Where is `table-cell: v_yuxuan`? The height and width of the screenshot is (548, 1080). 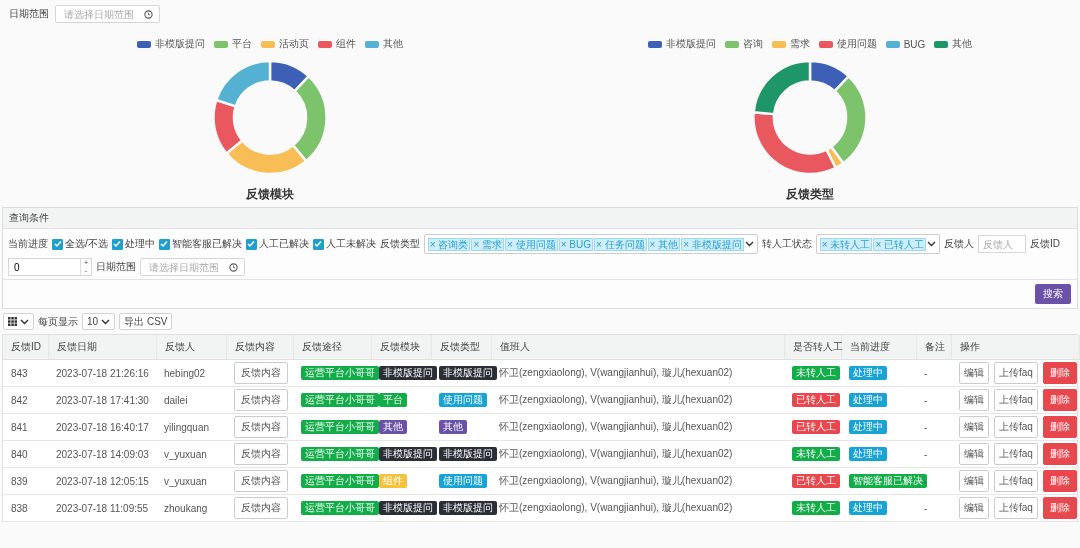 table-cell: v_yuxuan is located at coordinates (191, 481).